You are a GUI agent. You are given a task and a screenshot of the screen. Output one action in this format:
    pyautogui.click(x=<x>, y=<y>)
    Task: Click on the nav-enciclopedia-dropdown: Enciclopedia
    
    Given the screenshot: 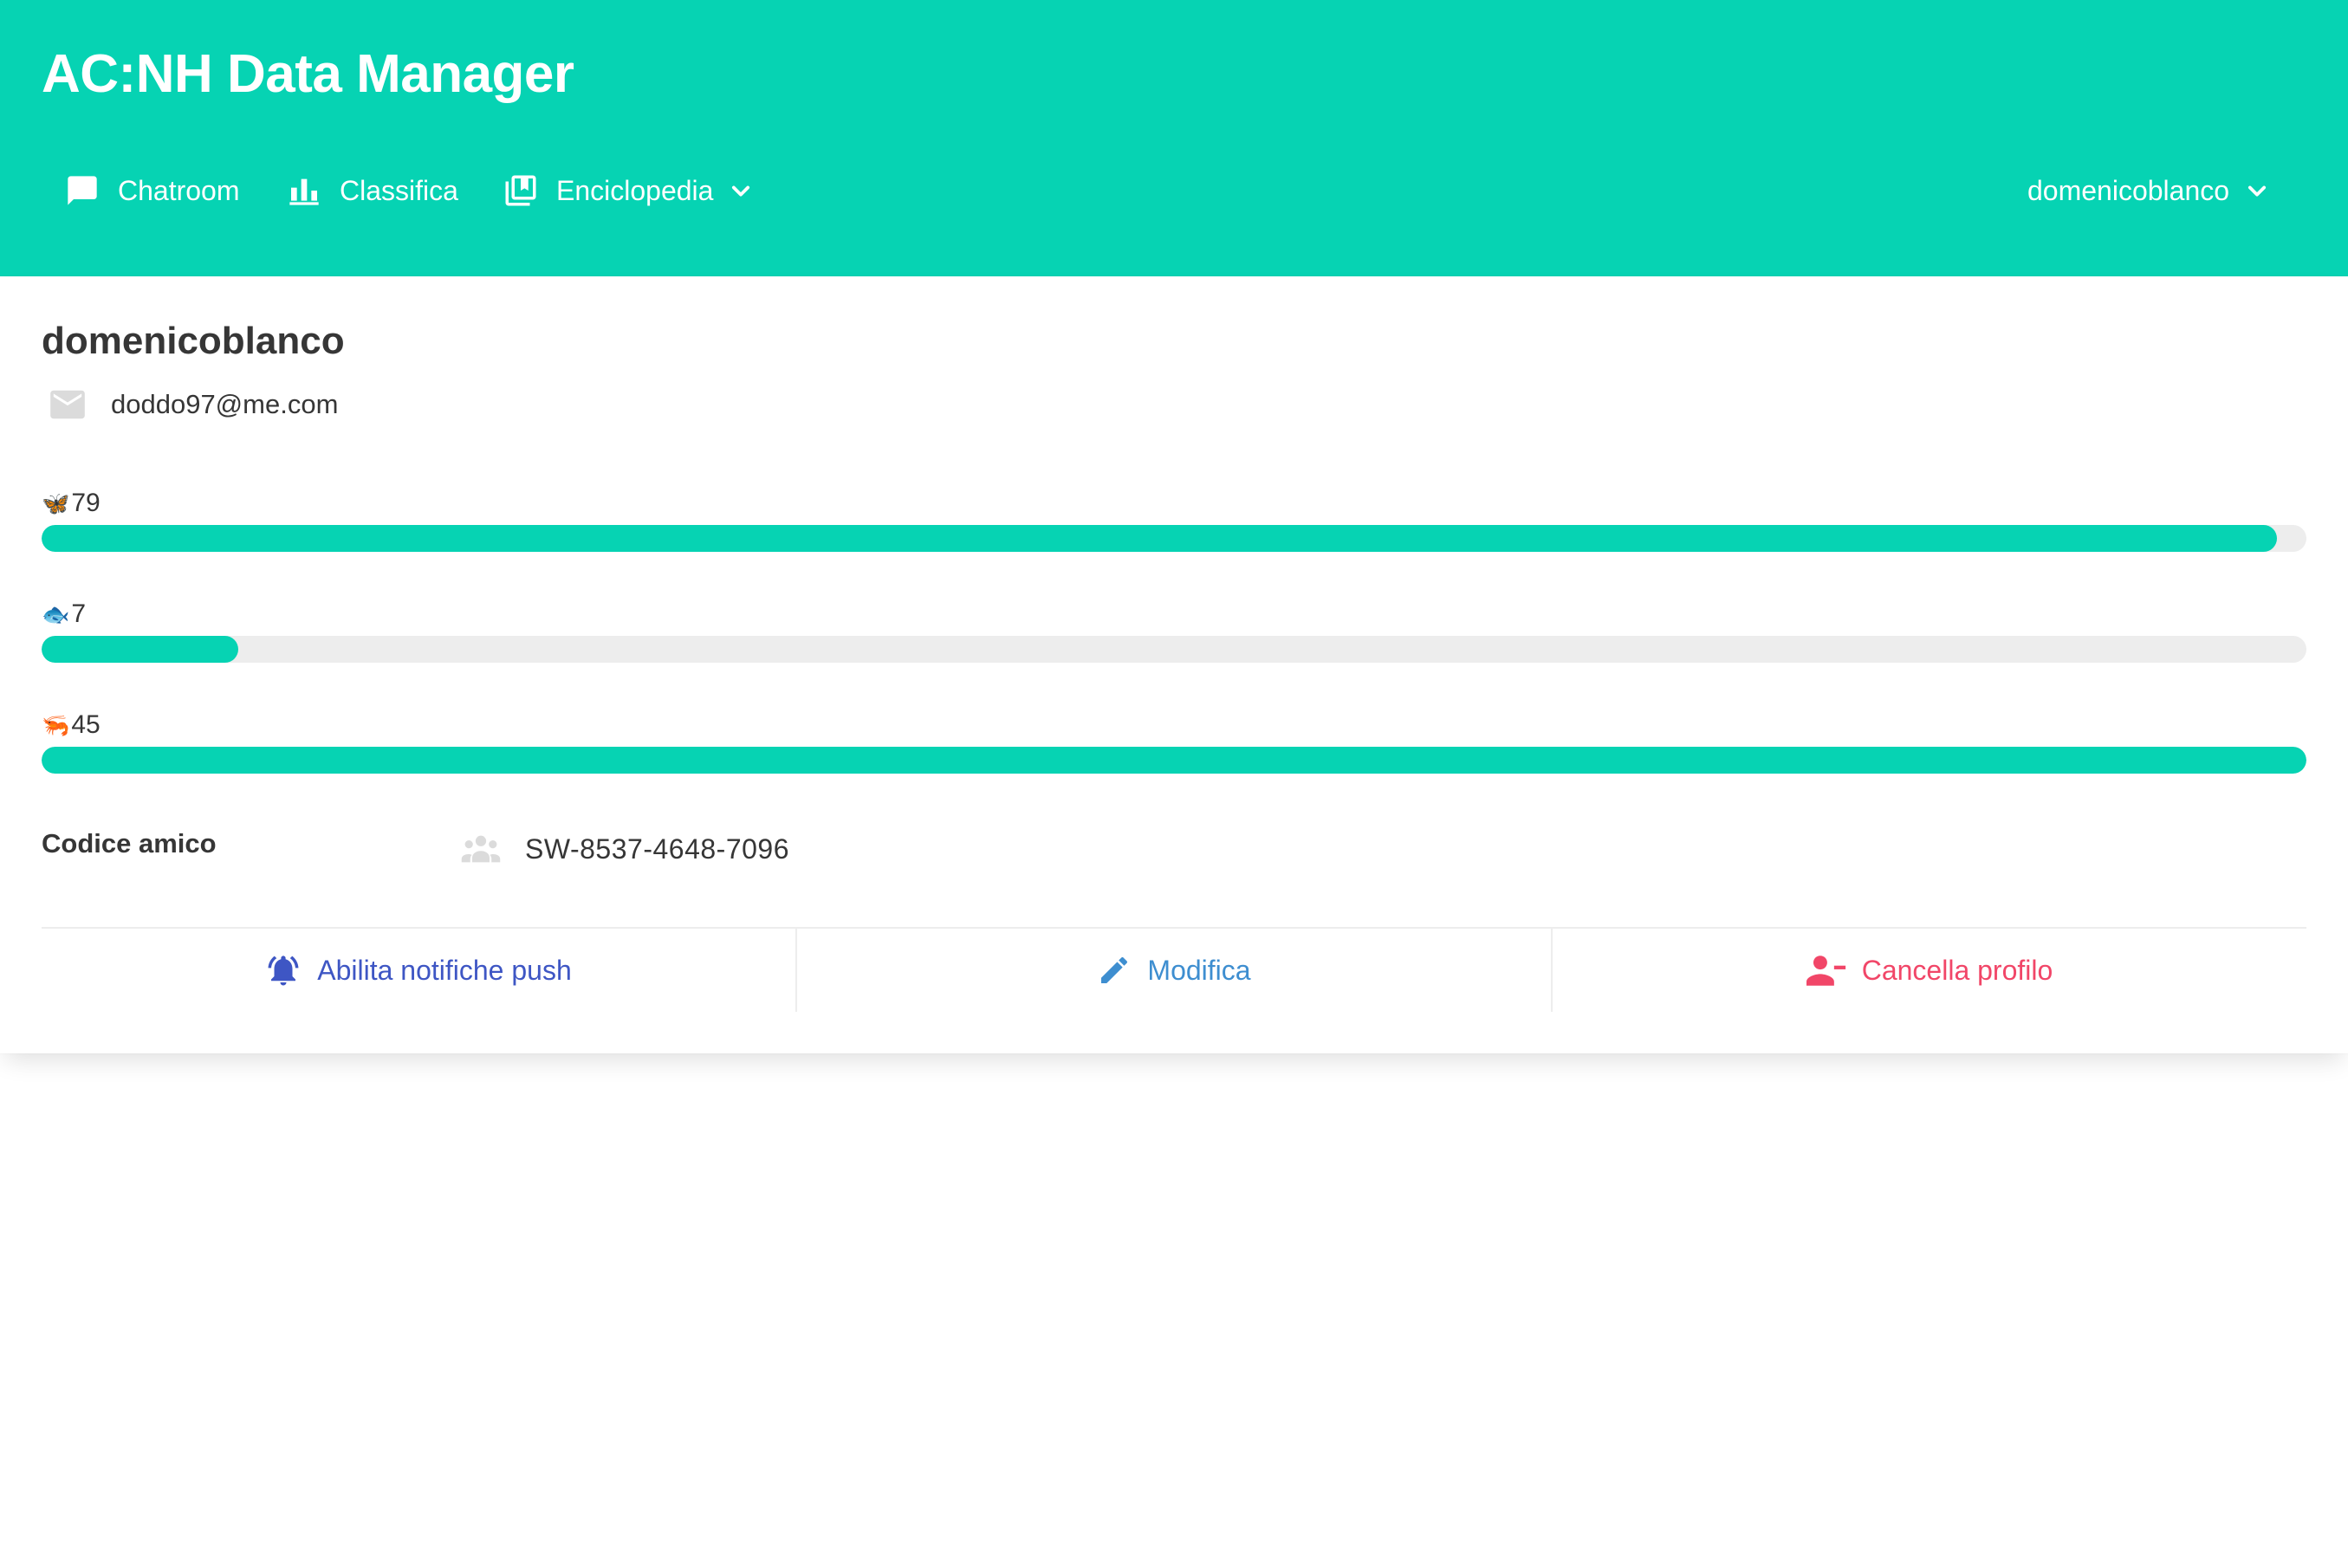 What is the action you would take?
    pyautogui.click(x=628, y=191)
    